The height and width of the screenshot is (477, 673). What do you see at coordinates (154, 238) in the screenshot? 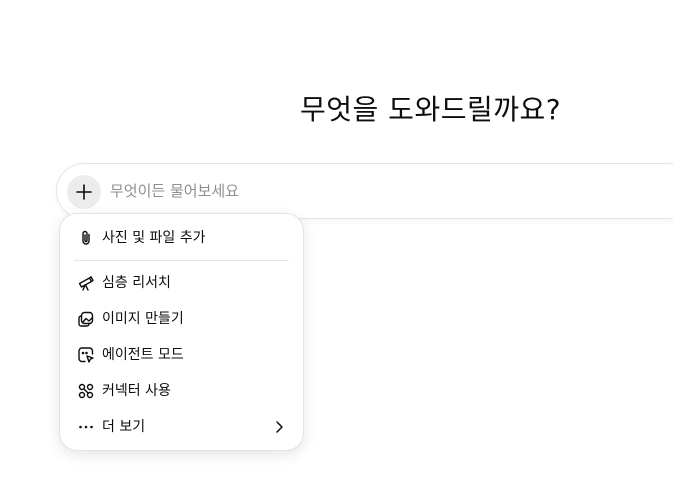
I see `menu-item-label: 사진 및 파일 추가` at bounding box center [154, 238].